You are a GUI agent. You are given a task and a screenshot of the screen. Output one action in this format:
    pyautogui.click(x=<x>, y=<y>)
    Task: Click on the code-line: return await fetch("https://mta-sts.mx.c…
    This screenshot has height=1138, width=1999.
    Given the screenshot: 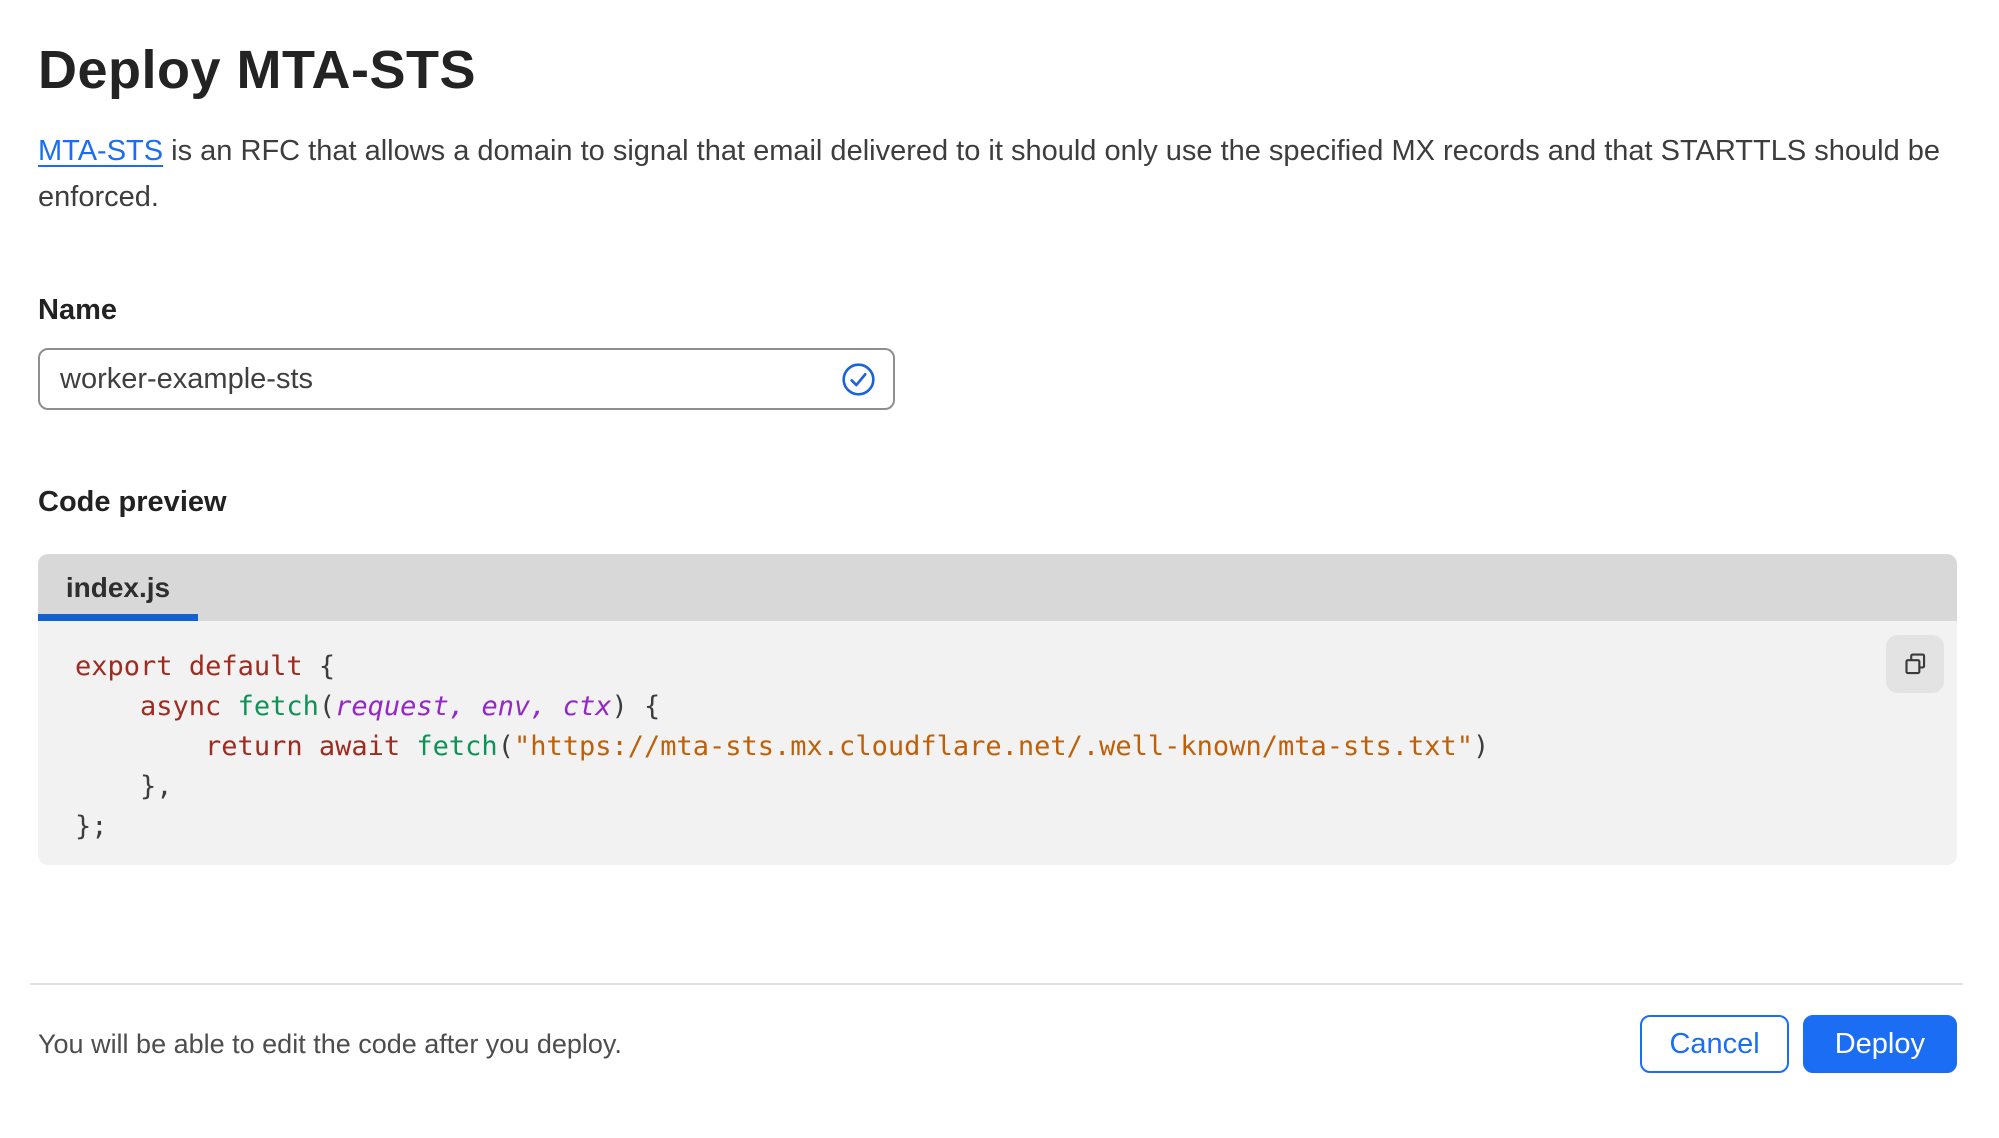 What is the action you would take?
    pyautogui.click(x=847, y=746)
    